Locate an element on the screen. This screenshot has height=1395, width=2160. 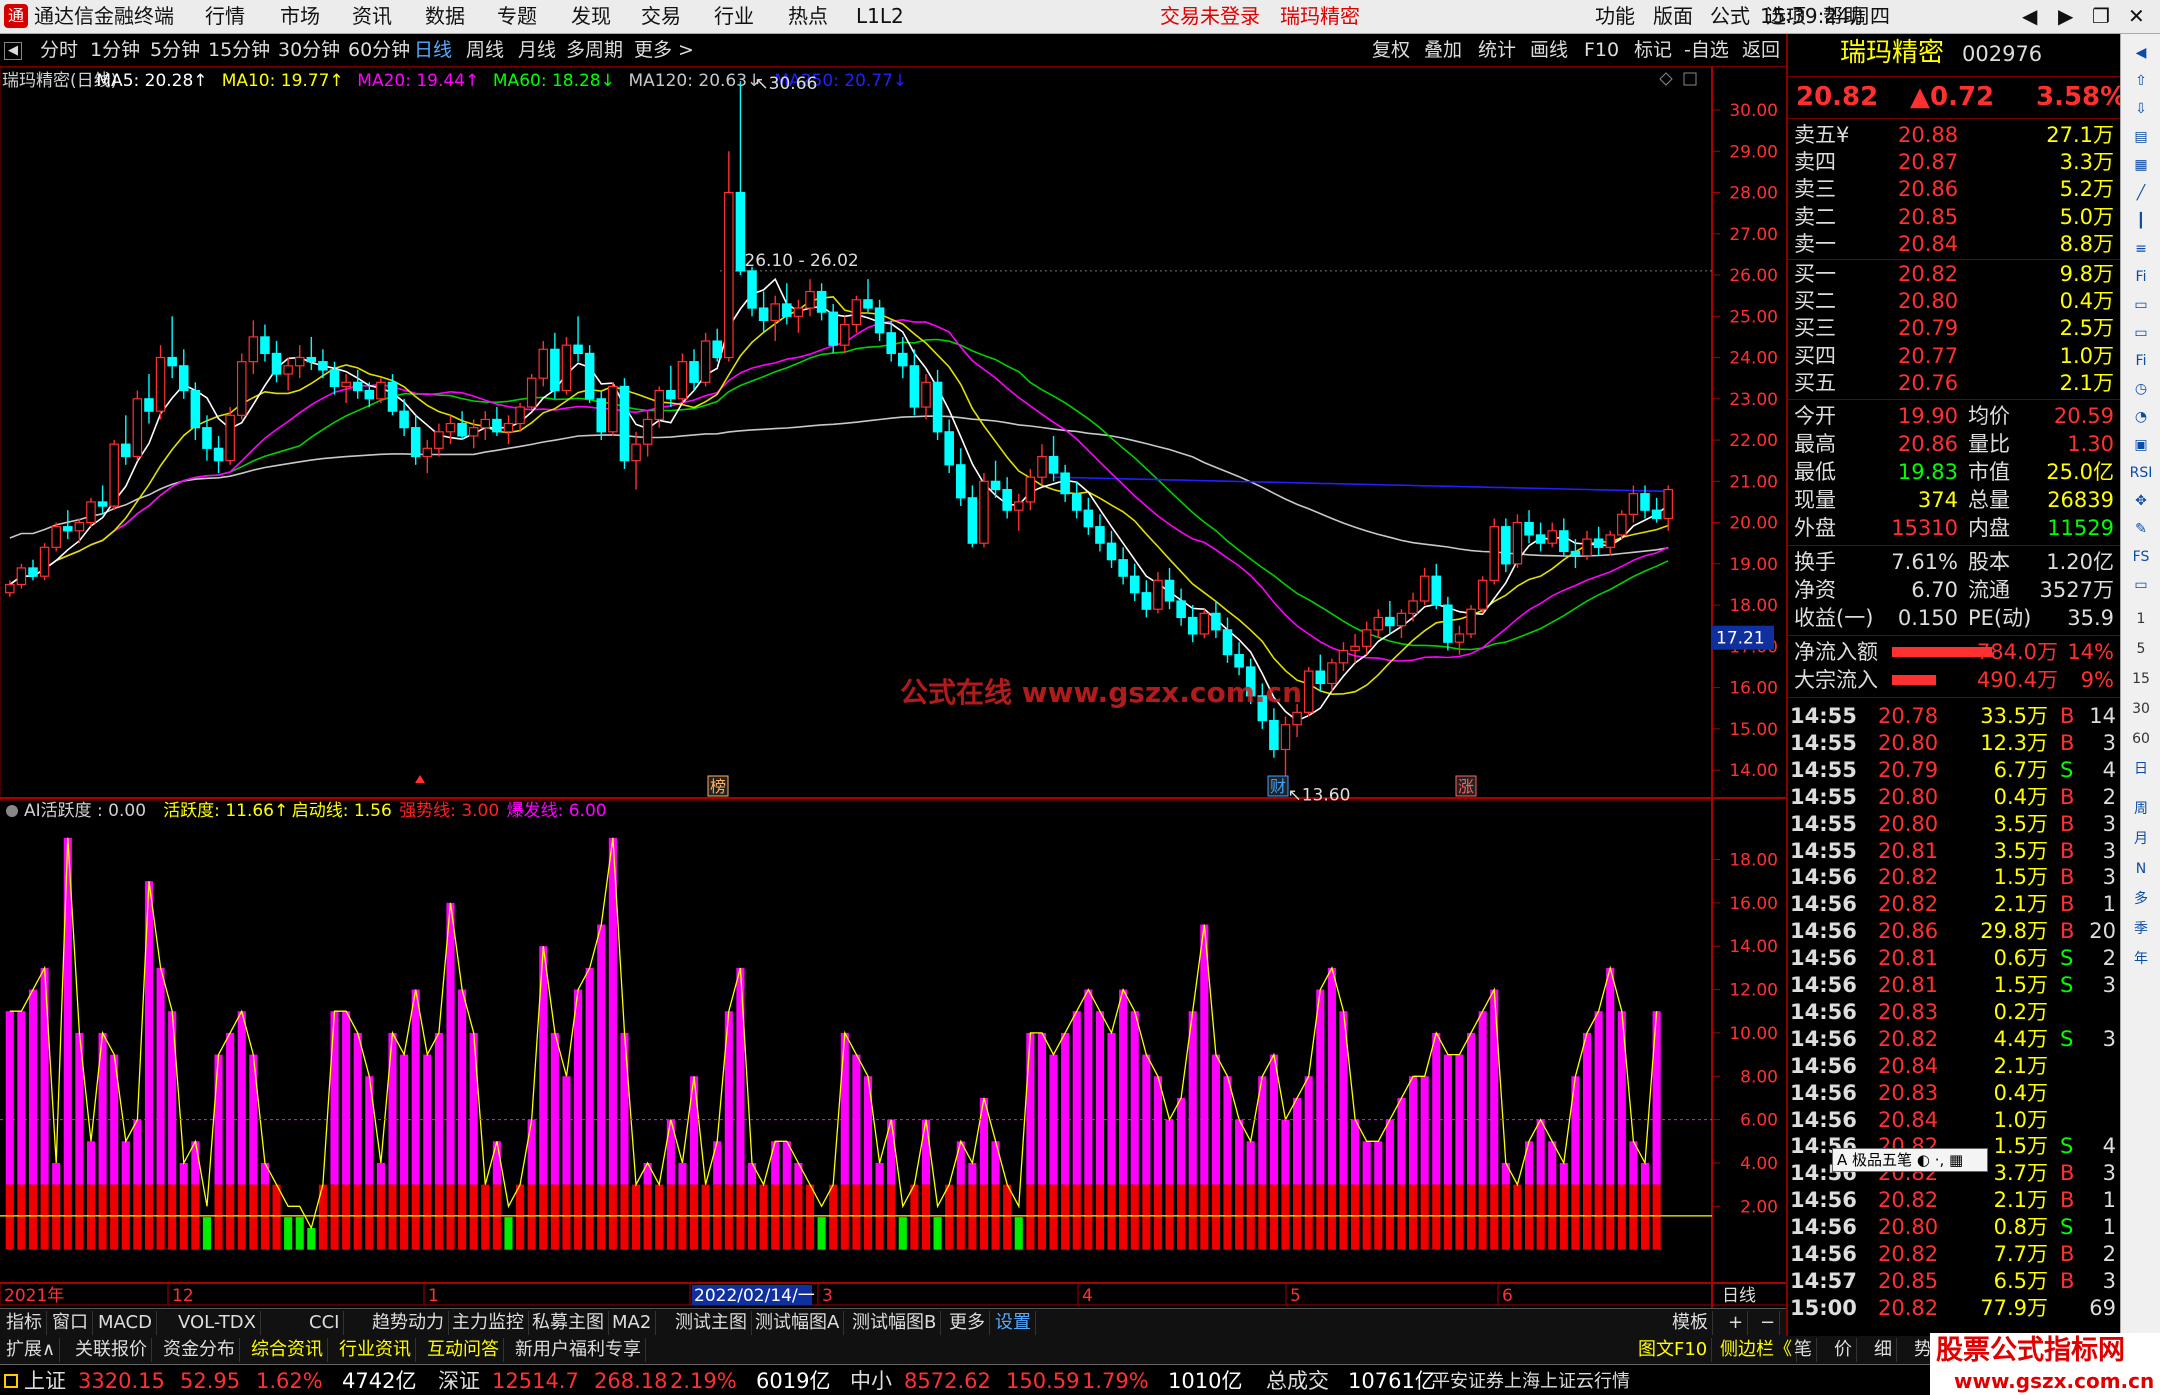
period-tab-10: 更多 > is located at coordinates (664, 50).